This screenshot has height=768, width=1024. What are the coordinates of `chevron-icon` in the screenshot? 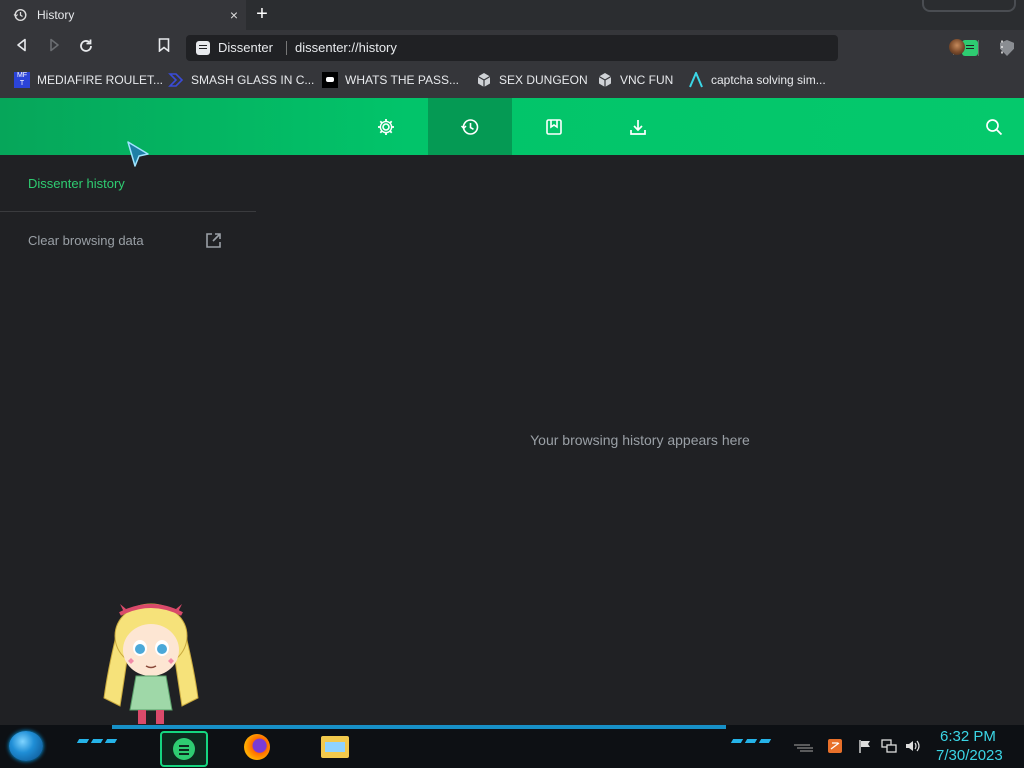 It's located at (176, 80).